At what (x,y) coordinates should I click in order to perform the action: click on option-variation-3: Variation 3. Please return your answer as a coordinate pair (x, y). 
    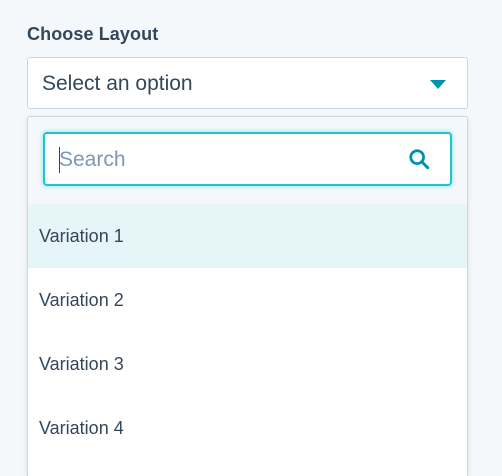
    Looking at the image, I should click on (247, 364).